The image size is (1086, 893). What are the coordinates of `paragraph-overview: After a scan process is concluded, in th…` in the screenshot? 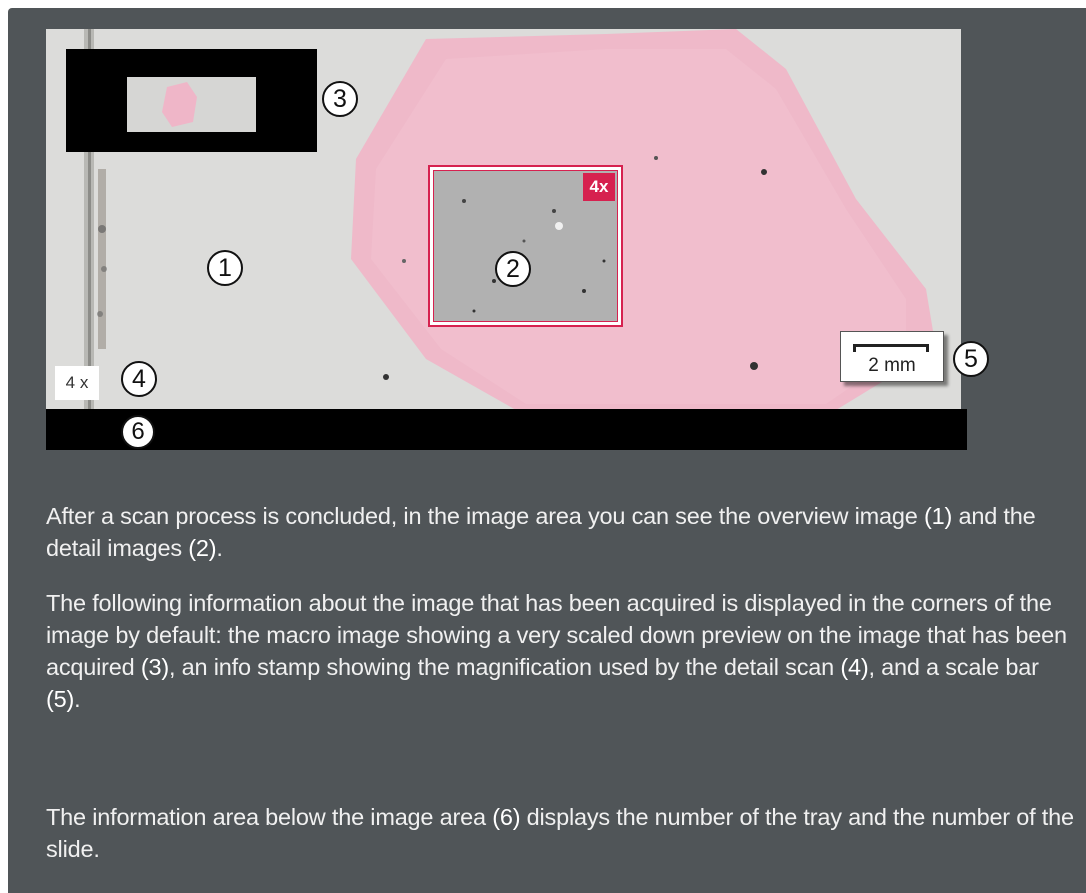 It's located at (561, 532).